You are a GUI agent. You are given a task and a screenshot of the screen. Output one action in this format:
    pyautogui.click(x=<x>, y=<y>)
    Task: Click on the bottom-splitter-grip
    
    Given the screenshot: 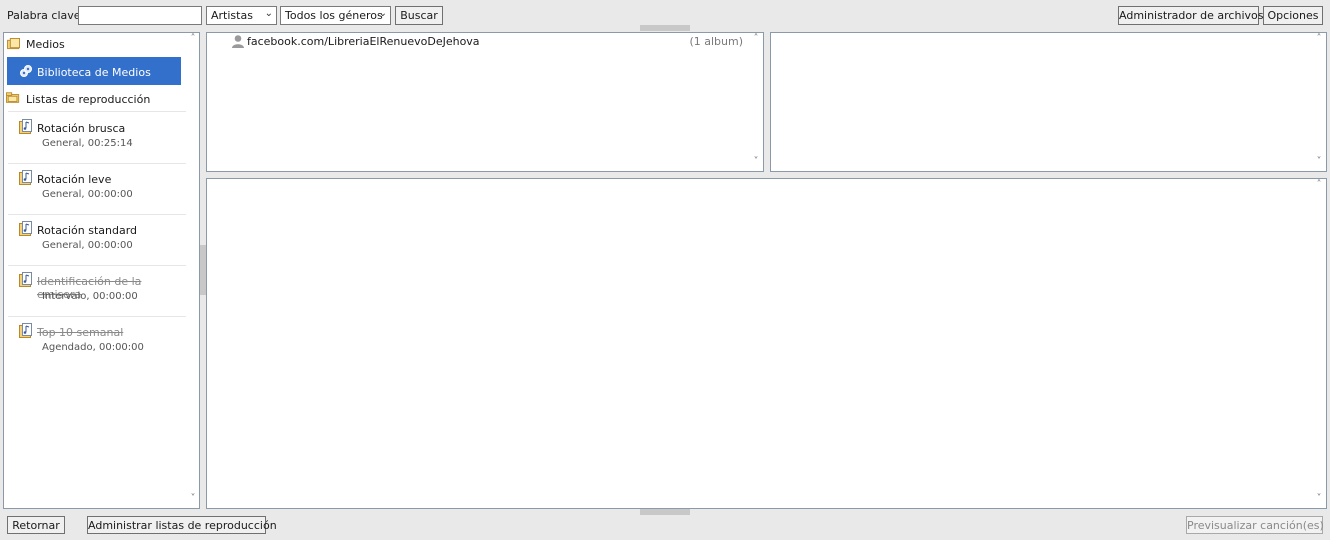 What is the action you would take?
    pyautogui.click(x=665, y=512)
    